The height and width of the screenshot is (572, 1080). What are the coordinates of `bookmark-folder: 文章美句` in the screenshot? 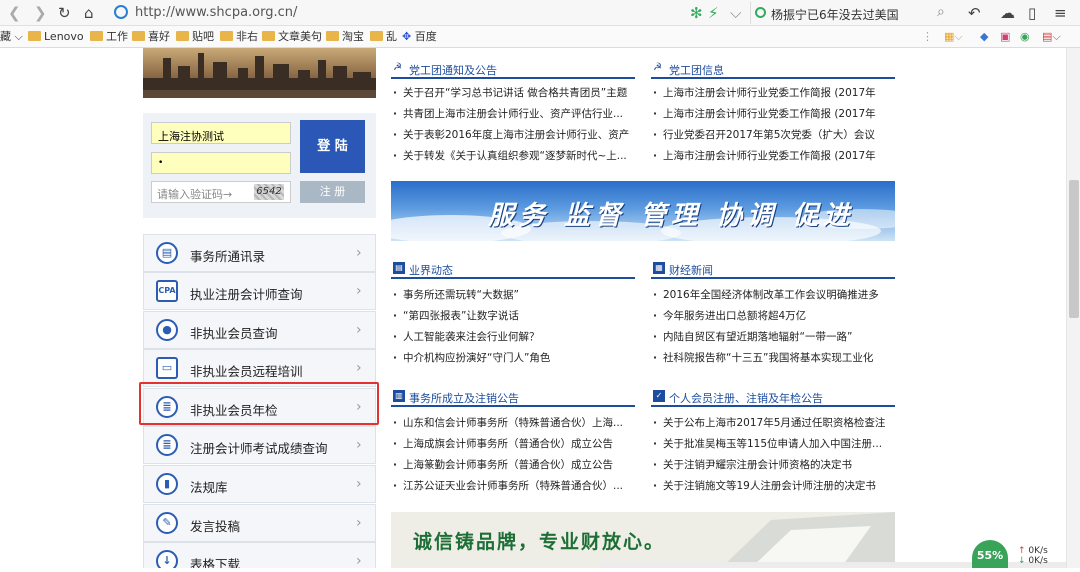 It's located at (292, 37).